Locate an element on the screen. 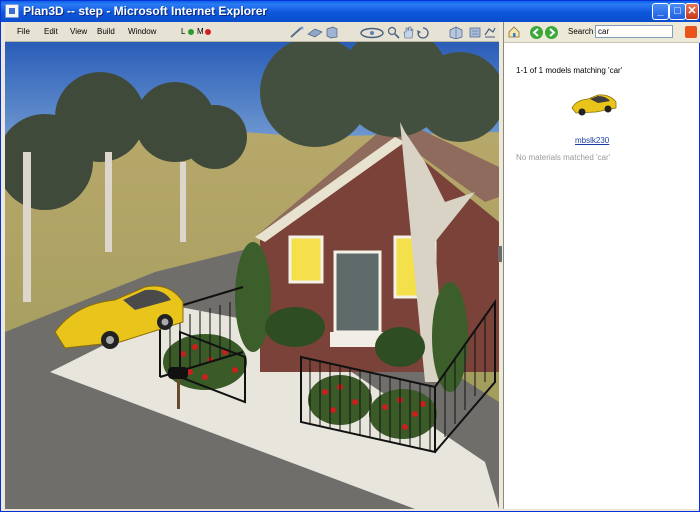  search-go-button is located at coordinates (691, 32).